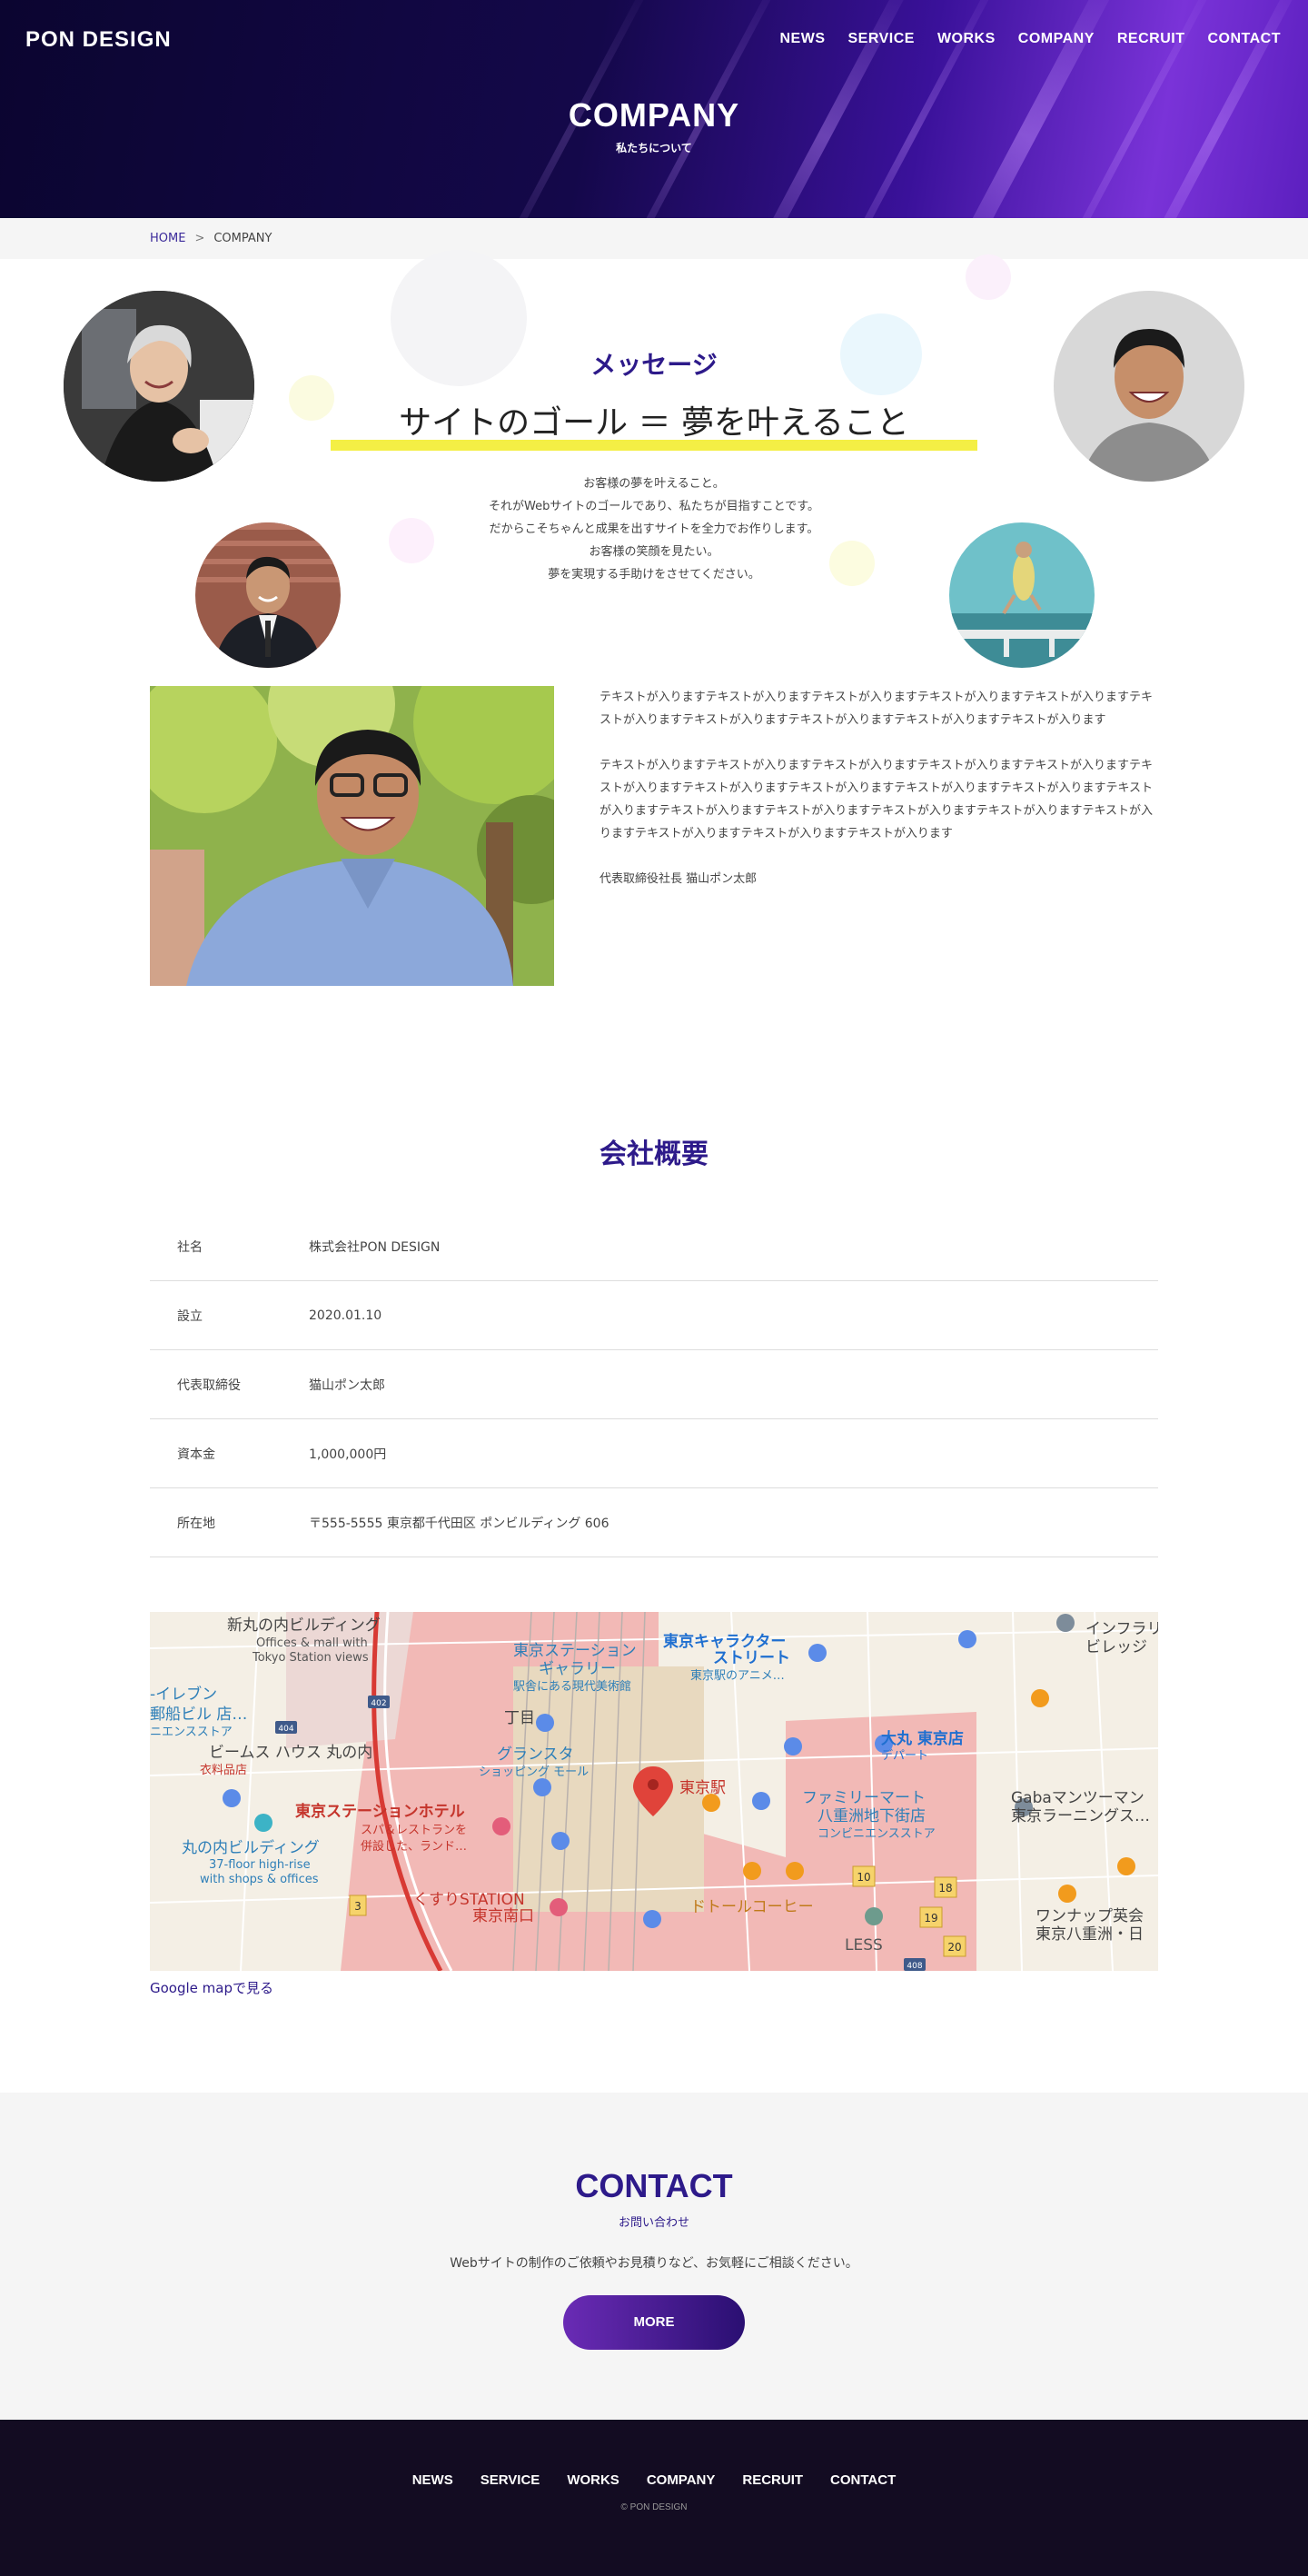 The height and width of the screenshot is (2576, 1308). I want to click on row-value: 〒555-5555 東京都千代田区 ポンビルディング 606, so click(459, 1524).